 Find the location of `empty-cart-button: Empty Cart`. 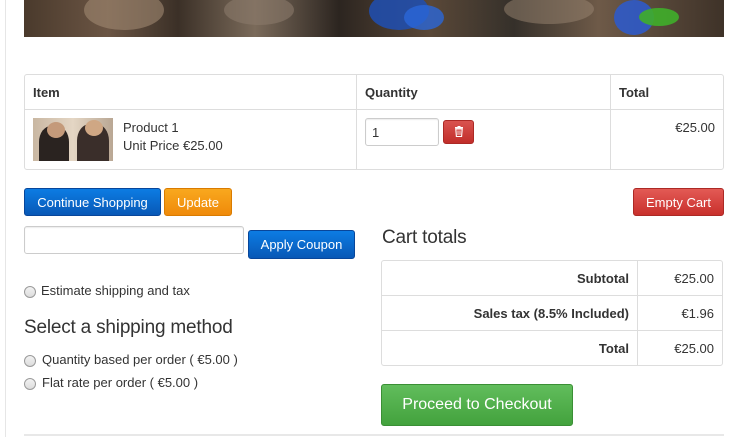

empty-cart-button: Empty Cart is located at coordinates (678, 202).